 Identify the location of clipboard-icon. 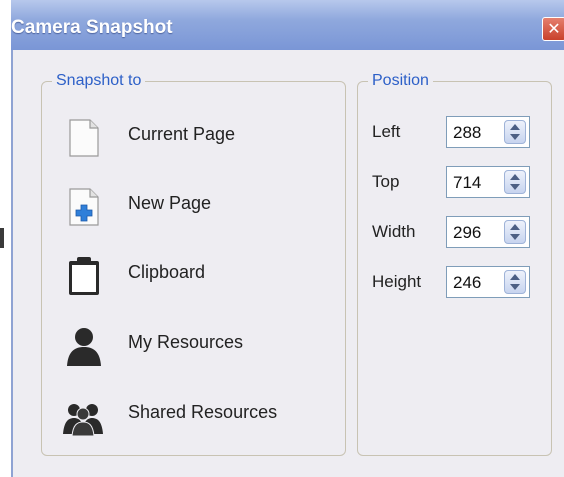
(84, 276).